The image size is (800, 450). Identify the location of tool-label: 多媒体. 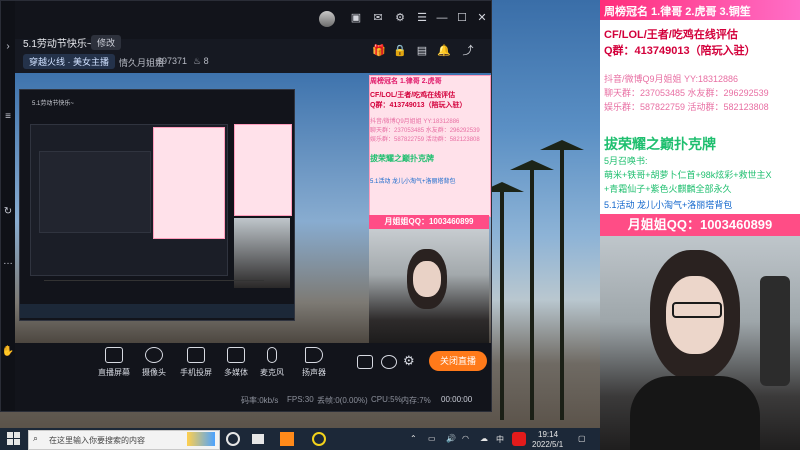
(236, 372).